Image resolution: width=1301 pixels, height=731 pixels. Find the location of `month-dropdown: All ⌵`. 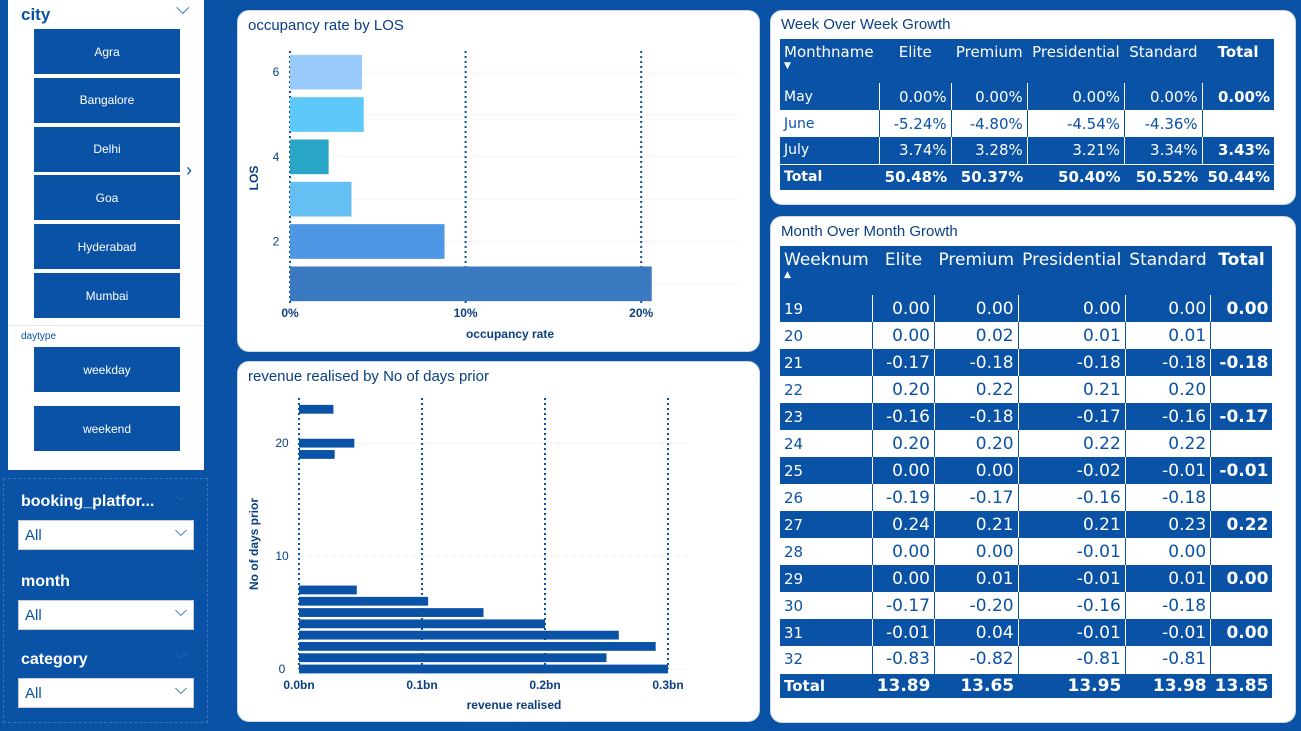

month-dropdown: All ⌵ is located at coordinates (106, 615).